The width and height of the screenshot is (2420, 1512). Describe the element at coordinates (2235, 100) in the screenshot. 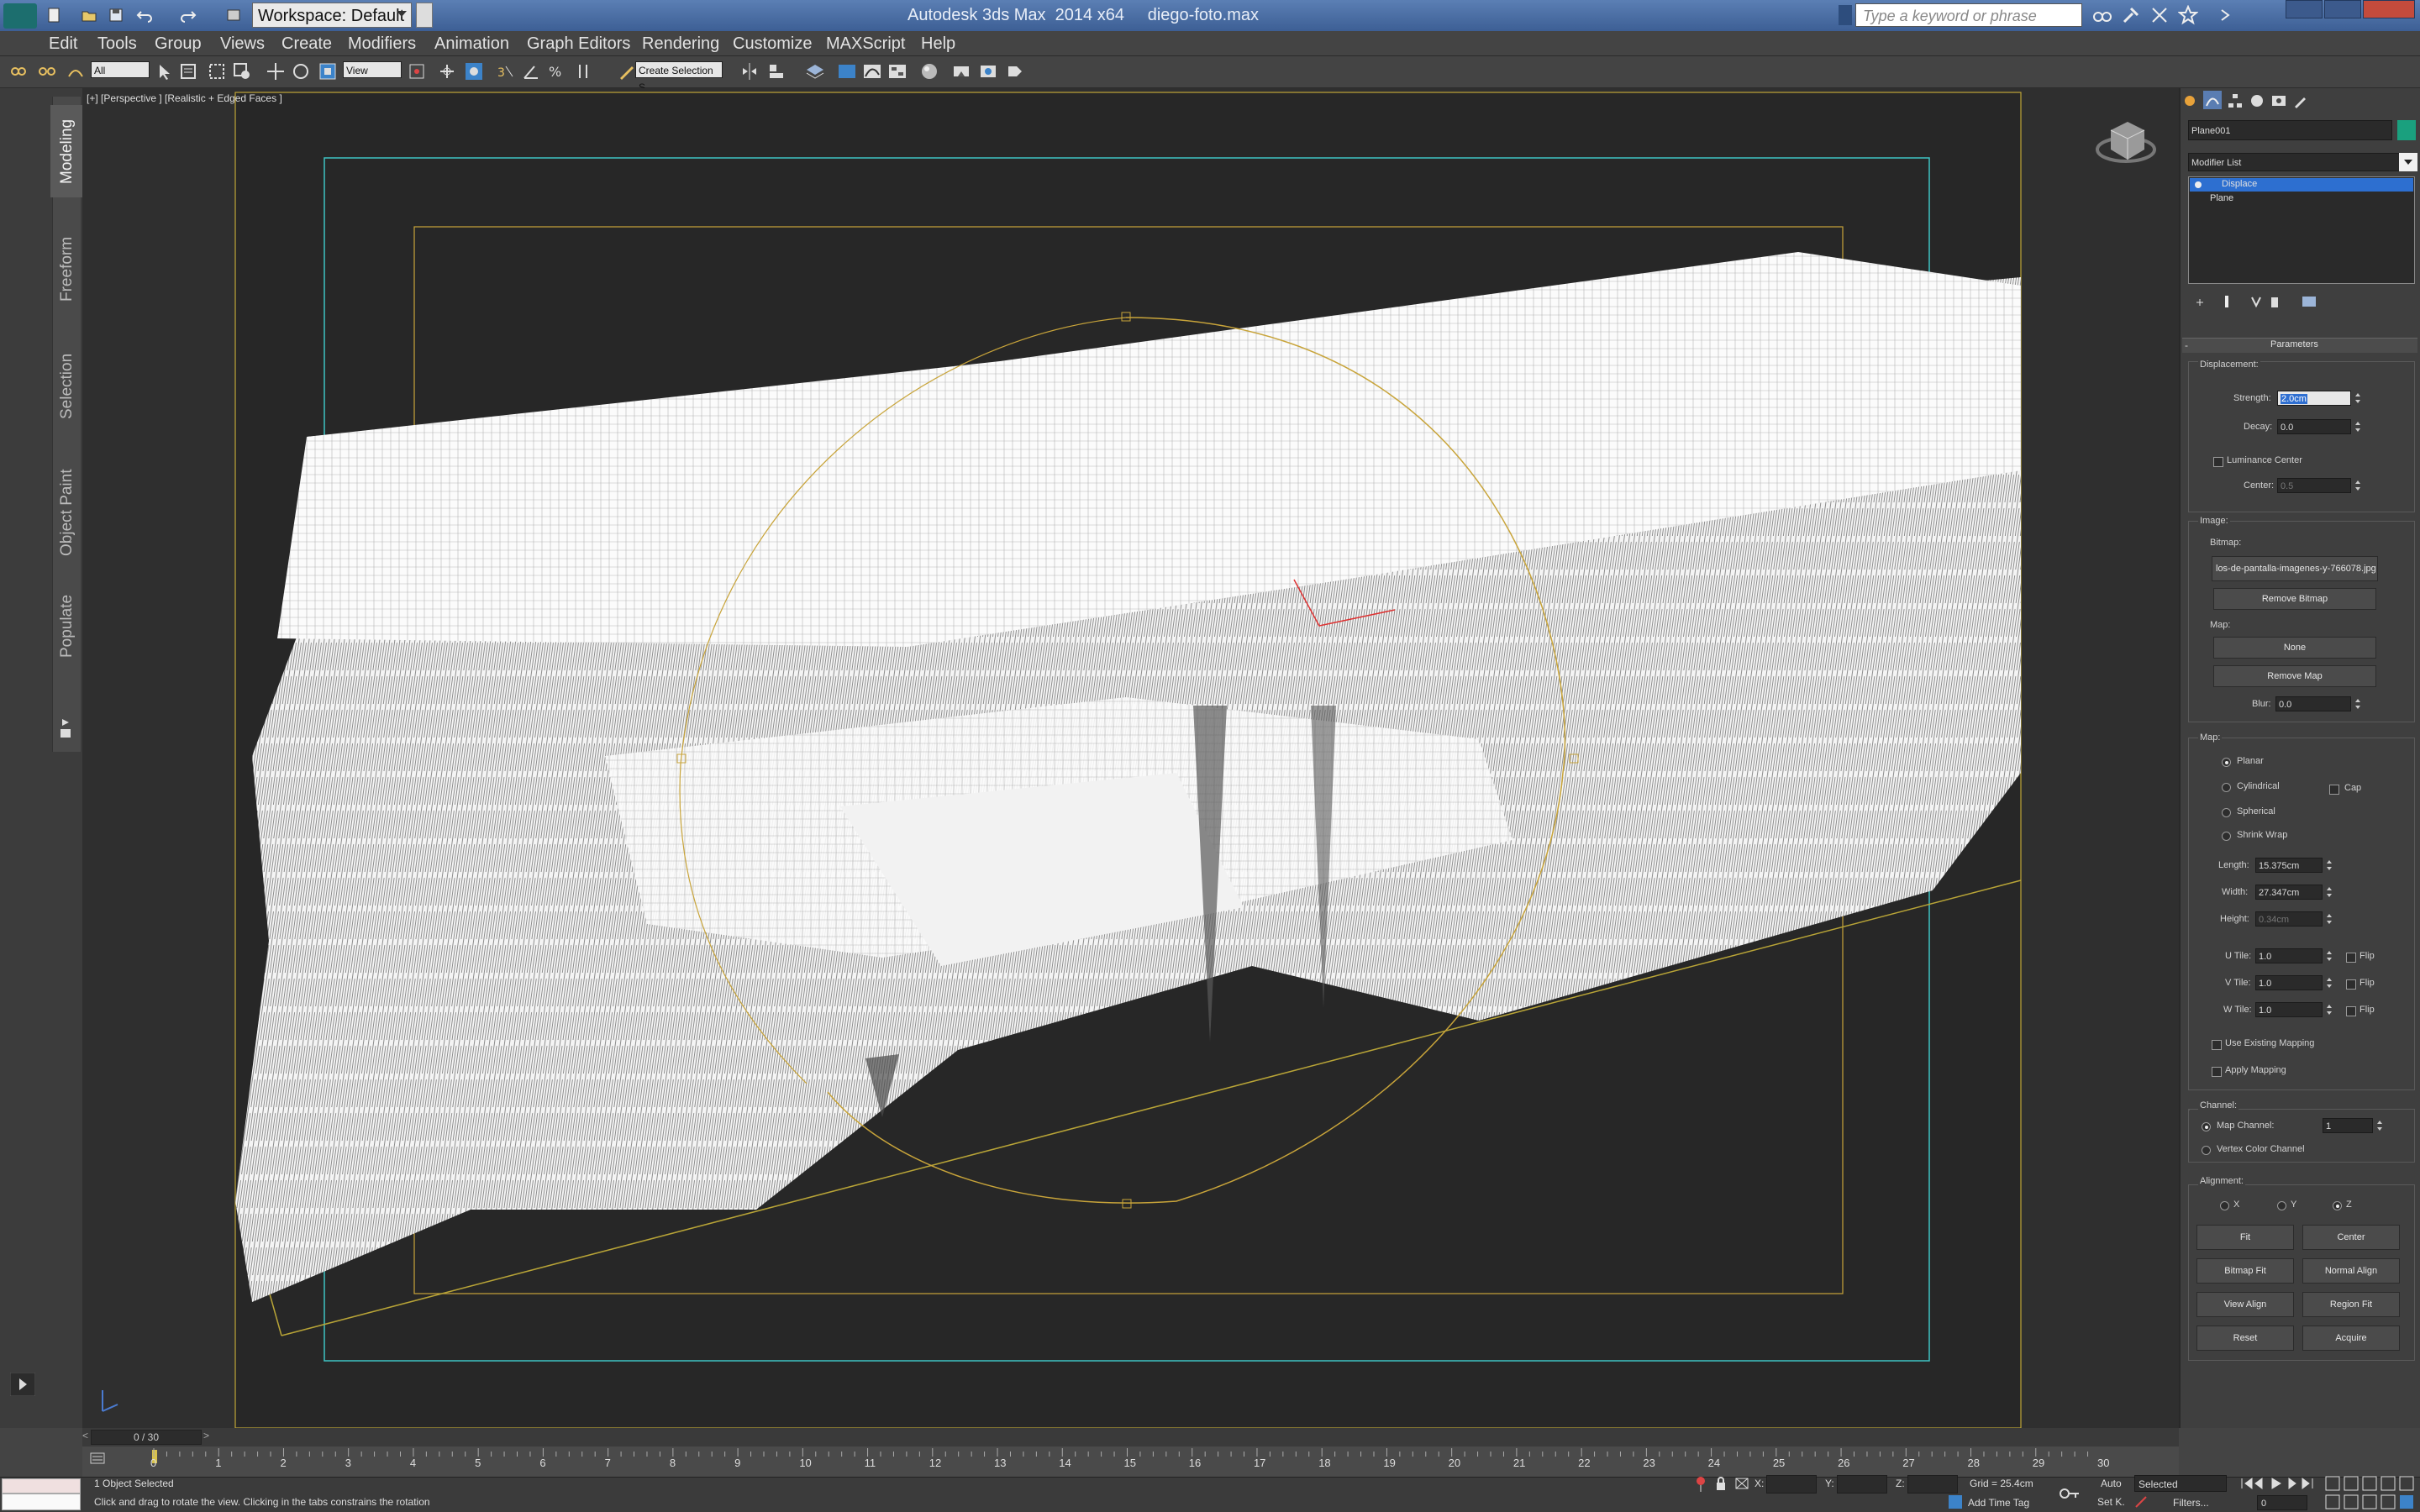

I see `hierarchy-panel-icon` at that location.